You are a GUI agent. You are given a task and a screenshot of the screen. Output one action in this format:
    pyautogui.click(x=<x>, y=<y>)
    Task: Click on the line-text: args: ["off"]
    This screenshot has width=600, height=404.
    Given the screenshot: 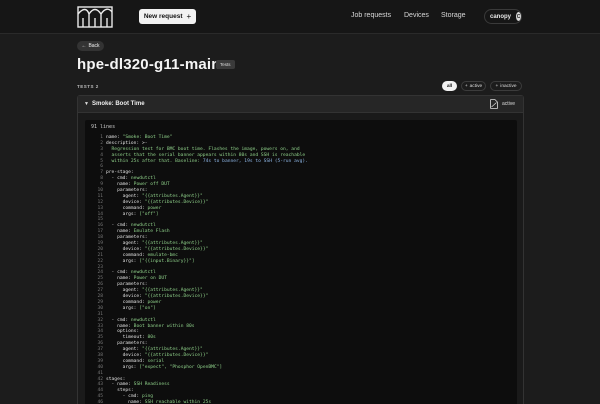 What is the action you would take?
    pyautogui.click(x=132, y=215)
    